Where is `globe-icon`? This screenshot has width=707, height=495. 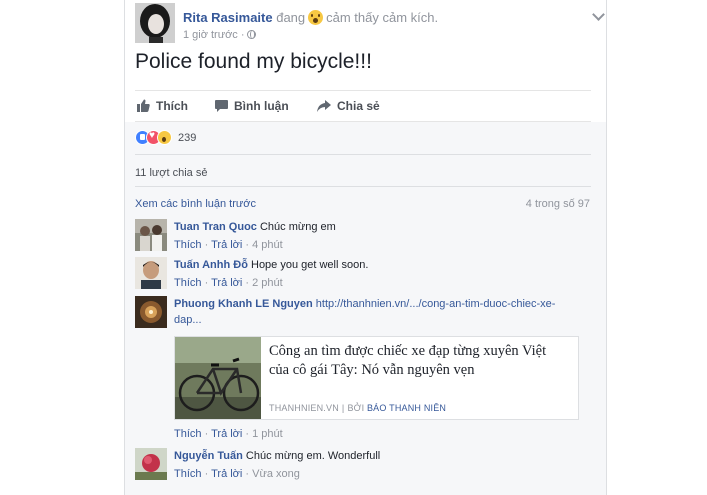 globe-icon is located at coordinates (252, 34).